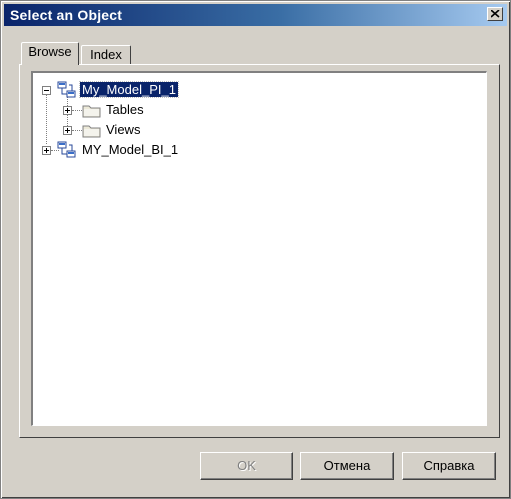 The height and width of the screenshot is (499, 511). Describe the element at coordinates (125, 109) in the screenshot. I see `tree-node-tables: Tables` at that location.